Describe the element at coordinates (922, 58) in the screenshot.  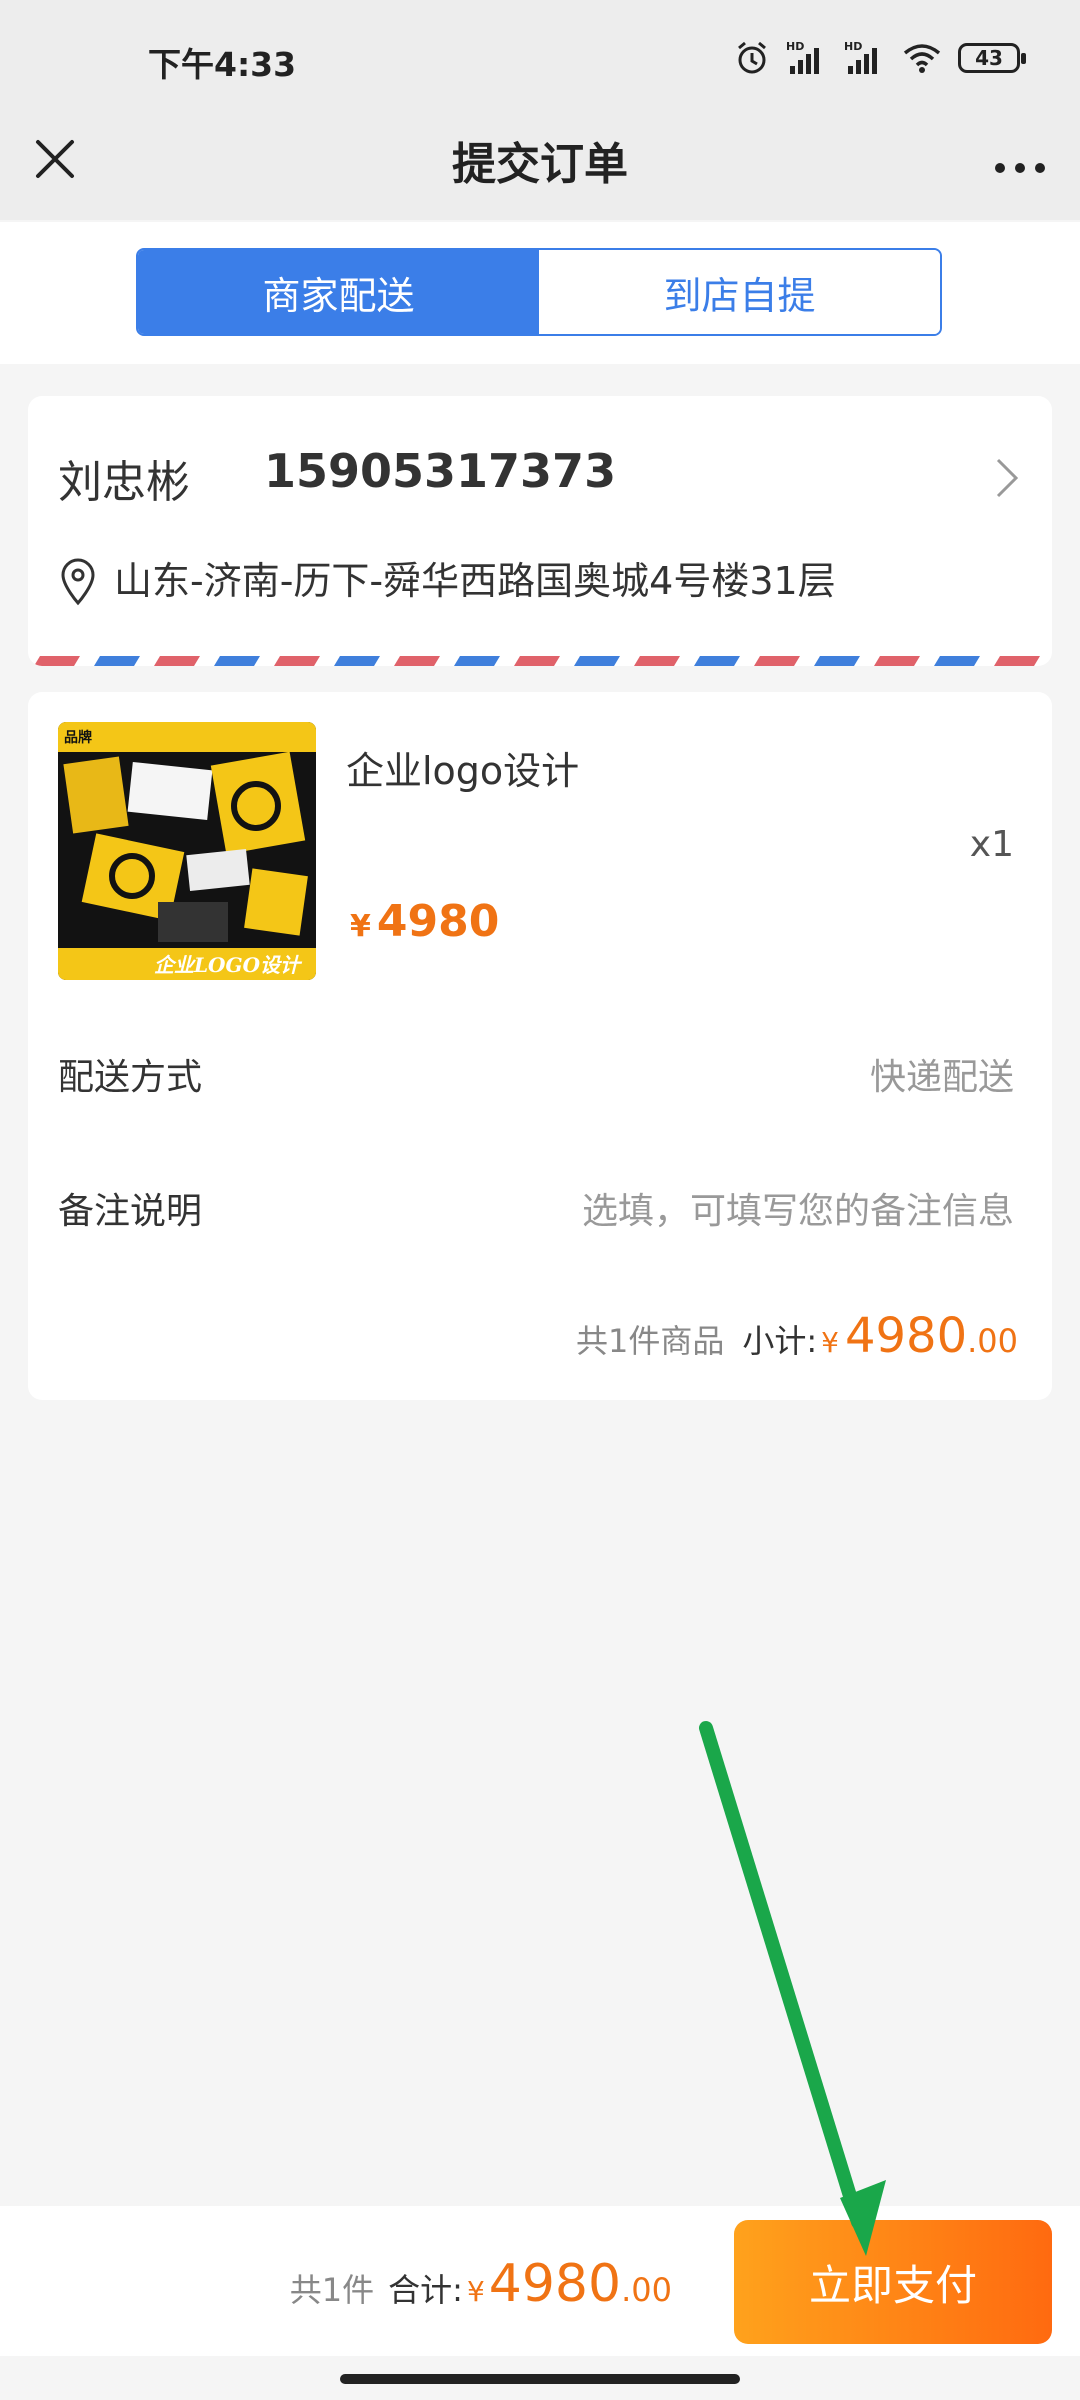
I see `wifi-icon` at that location.